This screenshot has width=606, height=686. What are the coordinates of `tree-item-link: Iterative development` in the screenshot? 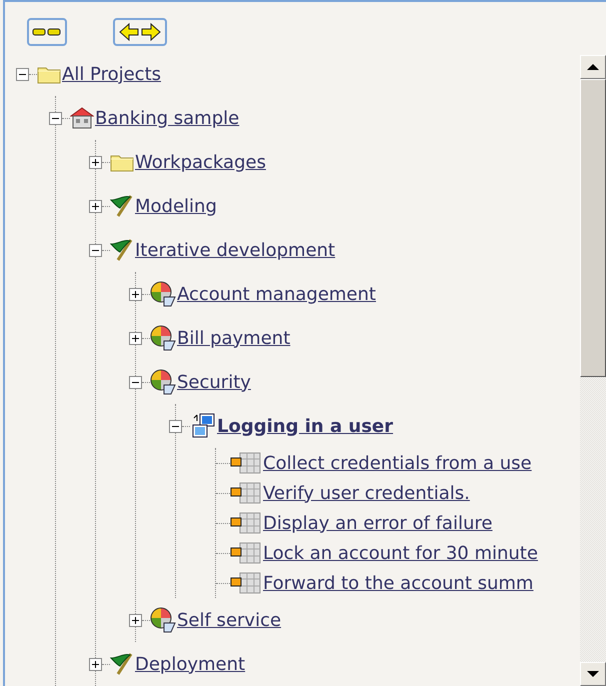 It's located at (235, 250).